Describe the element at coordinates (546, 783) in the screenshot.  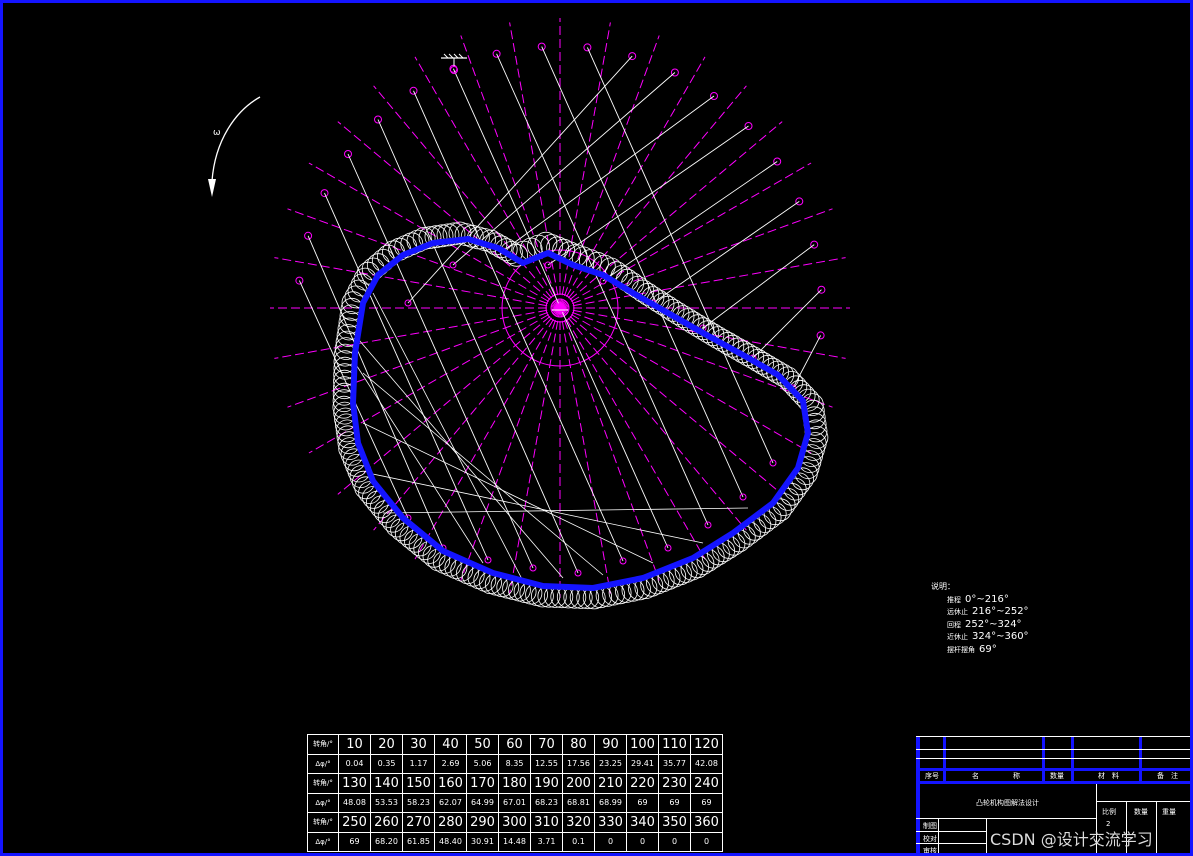
I see `table-cell: 190` at that location.